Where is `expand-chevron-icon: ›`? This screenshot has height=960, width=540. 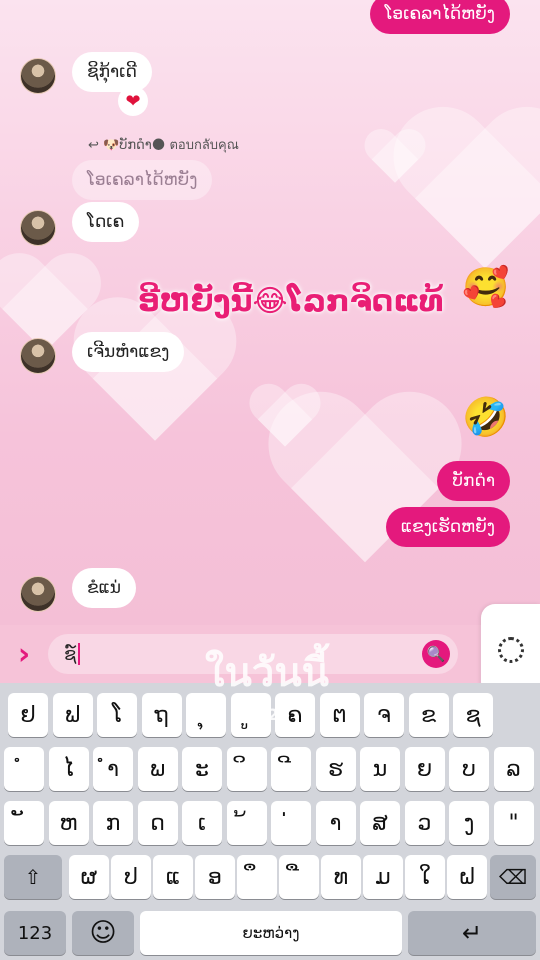
expand-chevron-icon: › is located at coordinates (24, 654).